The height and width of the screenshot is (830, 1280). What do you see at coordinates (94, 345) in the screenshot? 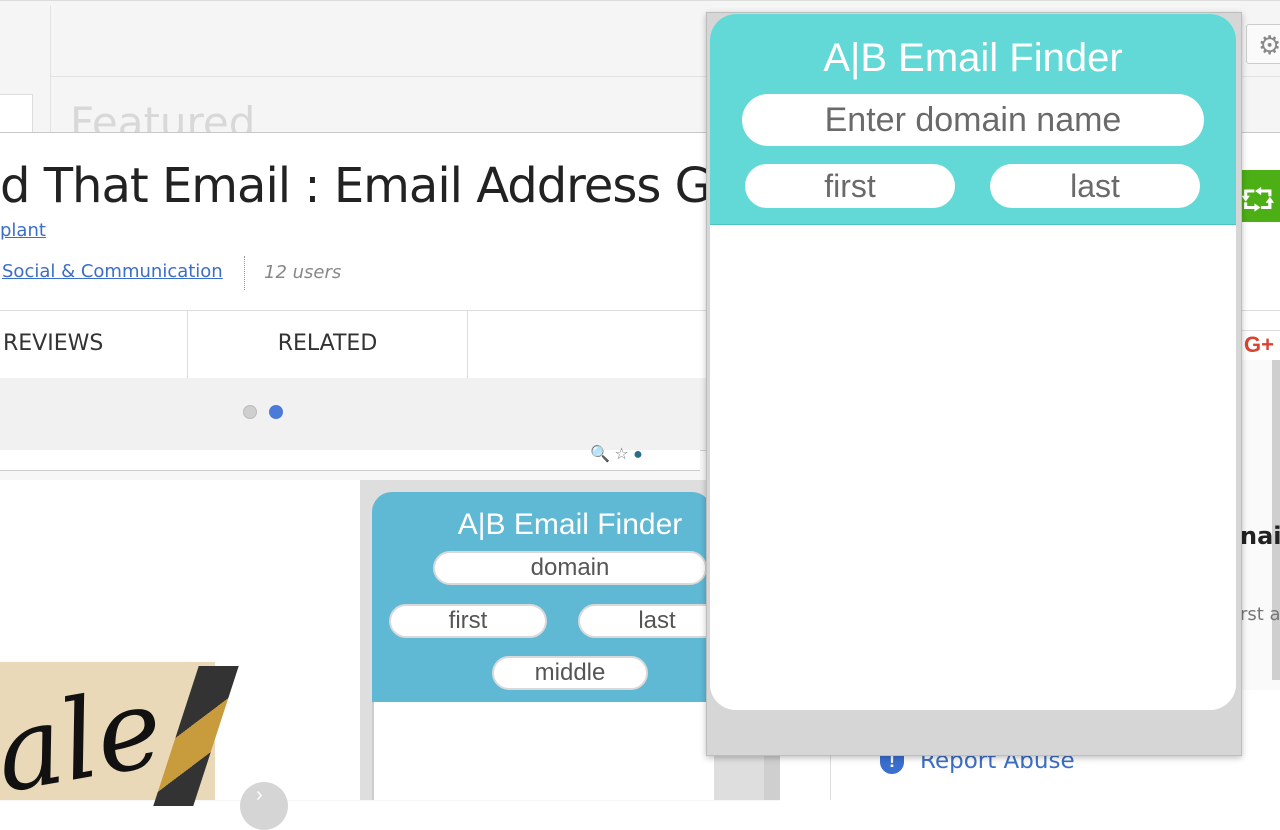
I see `tab-reviews: REVIEWS` at bounding box center [94, 345].